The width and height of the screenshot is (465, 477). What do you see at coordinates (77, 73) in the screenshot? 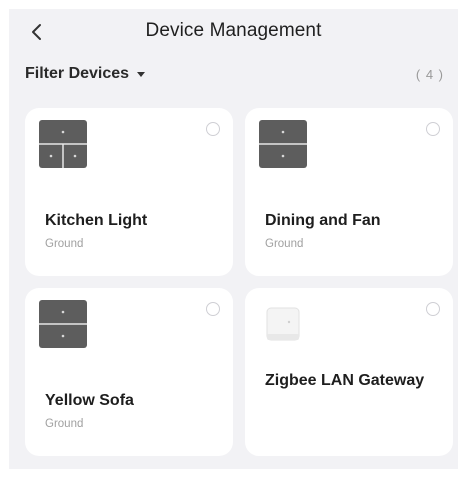
I see `filter-devices-label: Filter Devices` at bounding box center [77, 73].